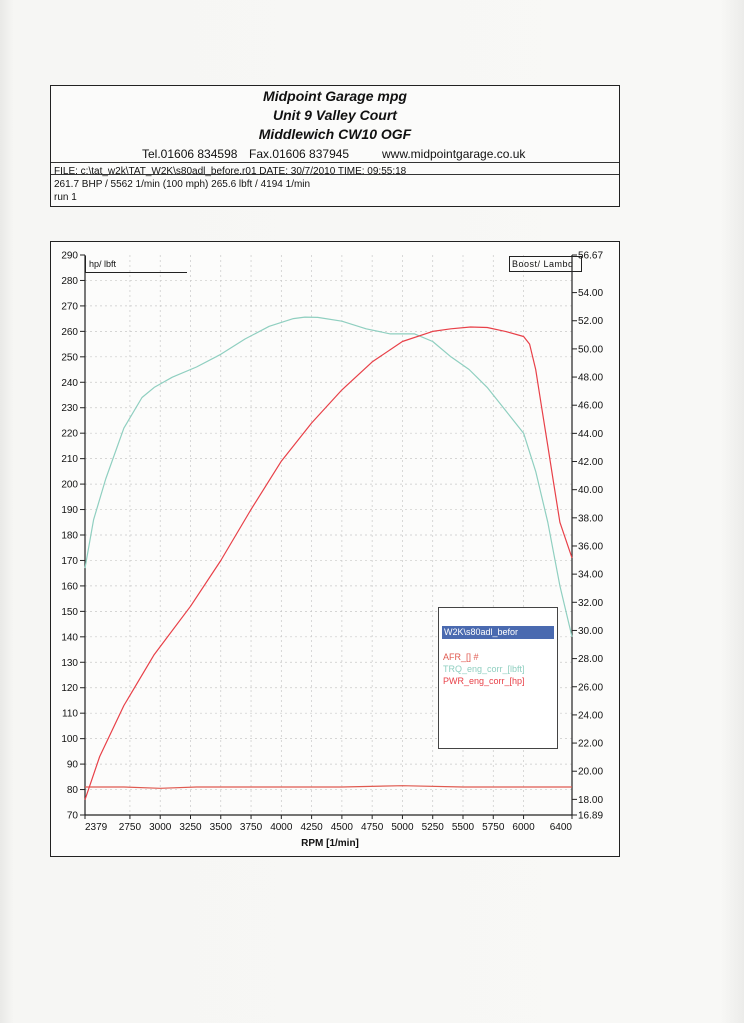 This screenshot has width=744, height=1023. I want to click on y-right-tick-label: 16.89, so click(590, 816).